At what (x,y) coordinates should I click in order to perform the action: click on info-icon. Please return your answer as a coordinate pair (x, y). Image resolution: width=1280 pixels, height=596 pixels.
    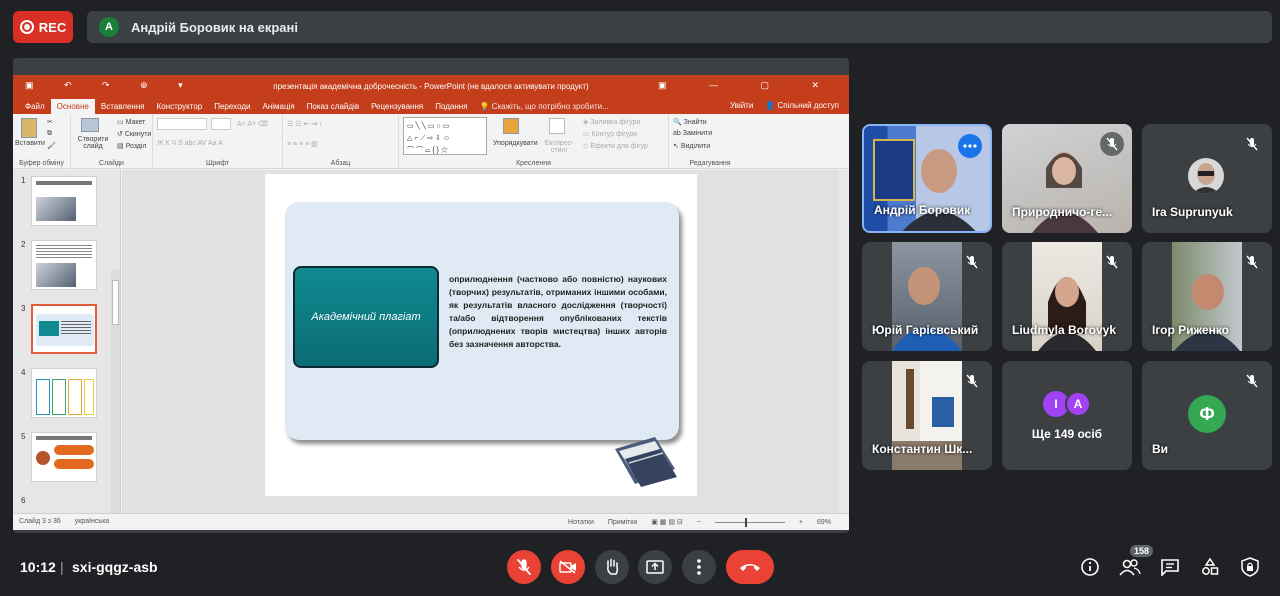
    Looking at the image, I should click on (1090, 567).